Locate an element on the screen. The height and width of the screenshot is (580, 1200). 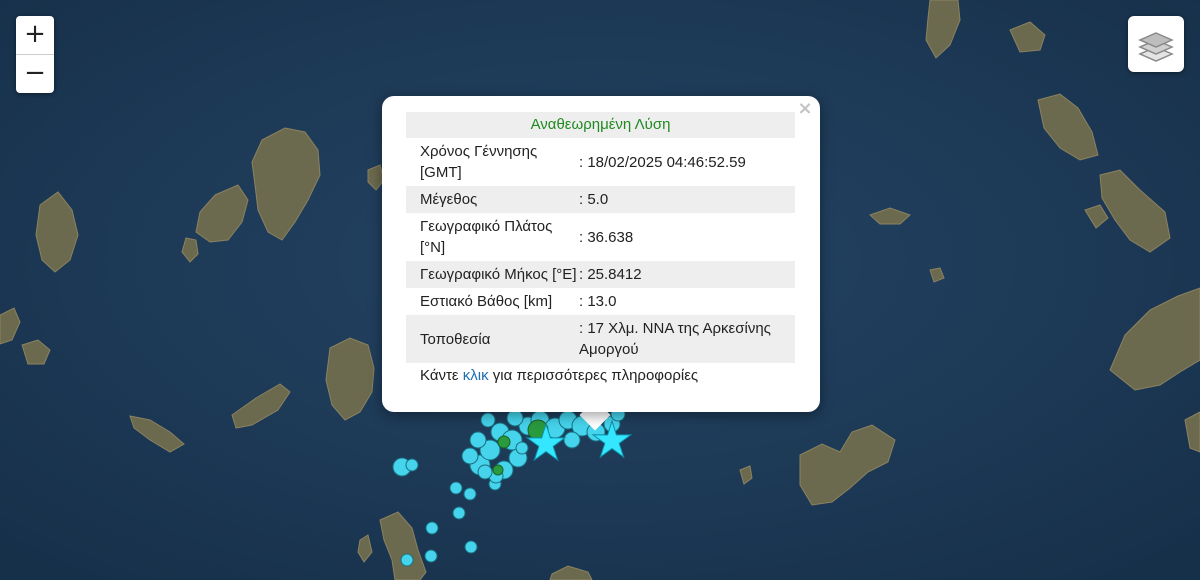
zoom-out-button: − is located at coordinates (35, 73).